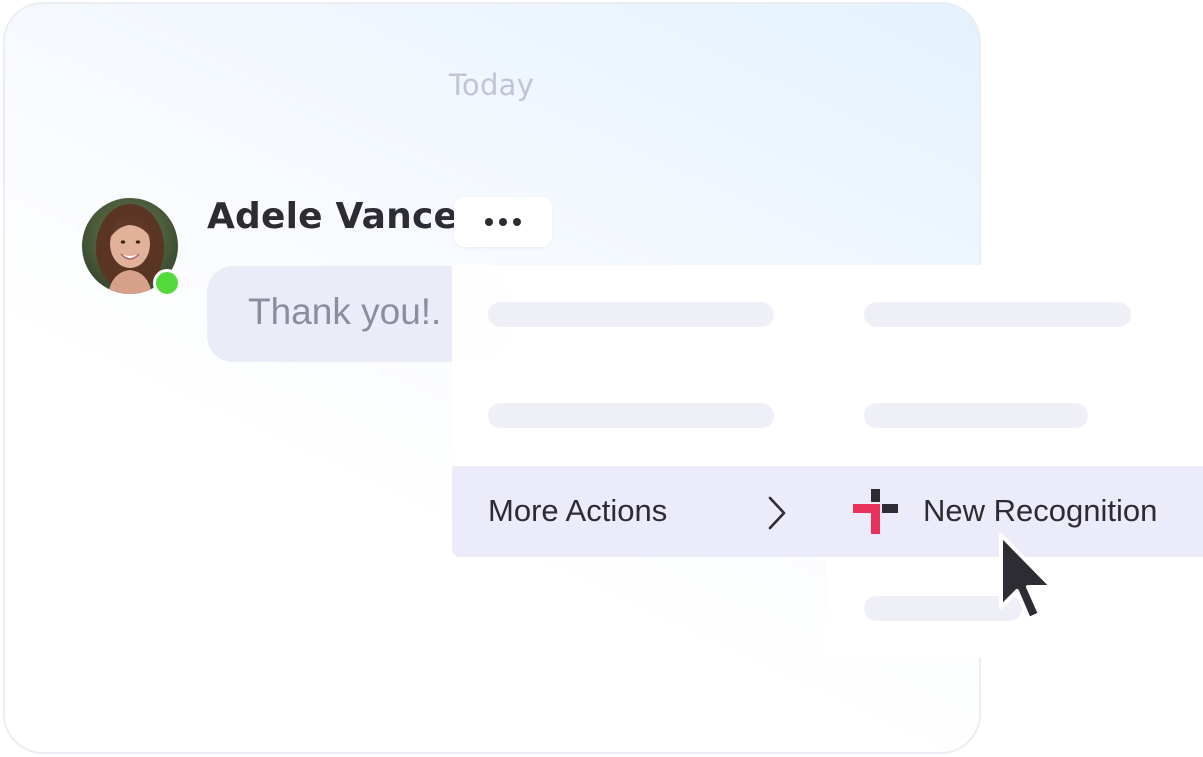 The width and height of the screenshot is (1203, 757). I want to click on online-status-indicator, so click(167, 283).